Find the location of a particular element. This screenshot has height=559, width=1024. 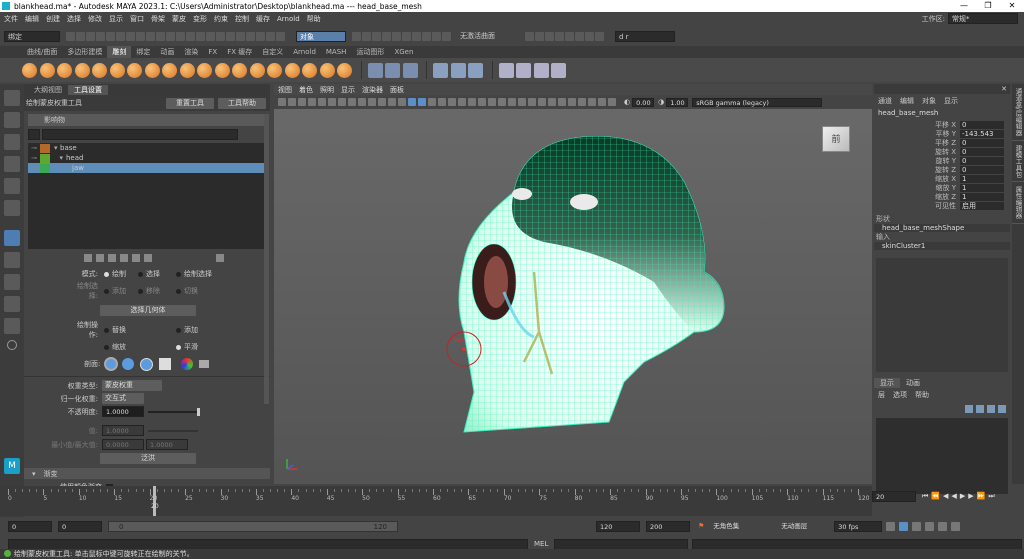

playback-button-icon: ⏭ is located at coordinates (991, 496).